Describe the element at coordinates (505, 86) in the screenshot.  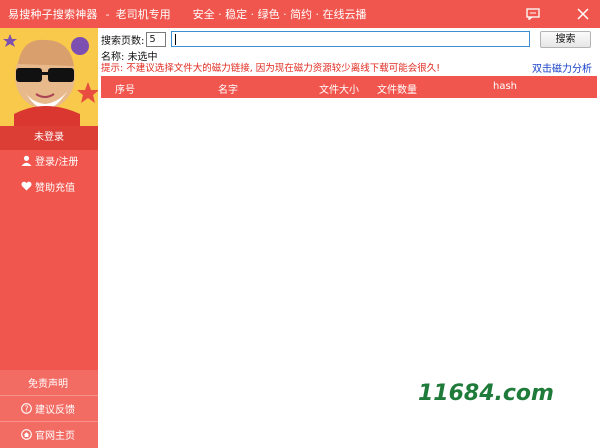
I see `column-header-hash: hash` at that location.